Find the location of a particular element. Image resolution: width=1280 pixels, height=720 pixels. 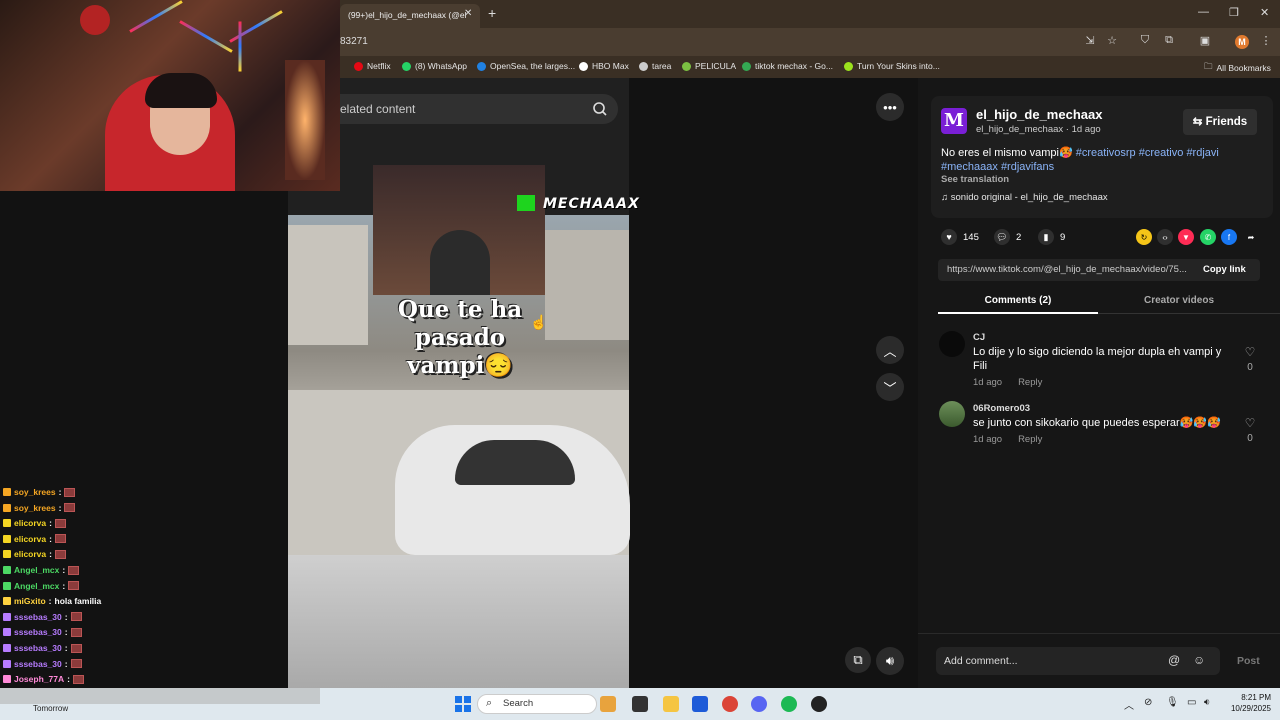

discord-icon is located at coordinates (759, 704).